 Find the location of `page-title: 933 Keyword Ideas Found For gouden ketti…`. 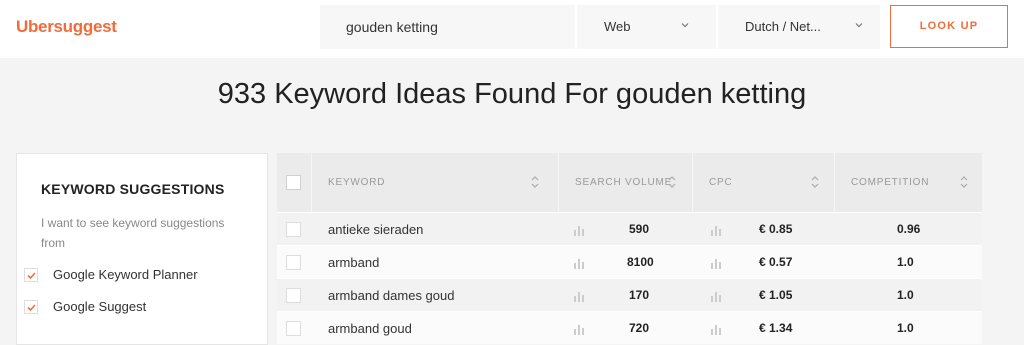

page-title: 933 Keyword Ideas Found For gouden ketti… is located at coordinates (512, 94).